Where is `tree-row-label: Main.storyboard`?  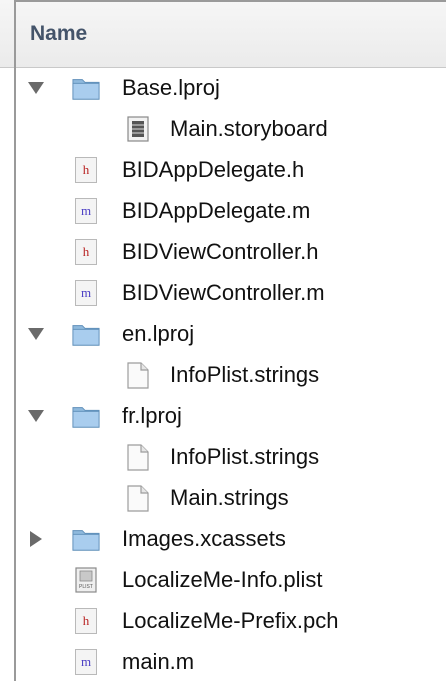 tree-row-label: Main.storyboard is located at coordinates (249, 128).